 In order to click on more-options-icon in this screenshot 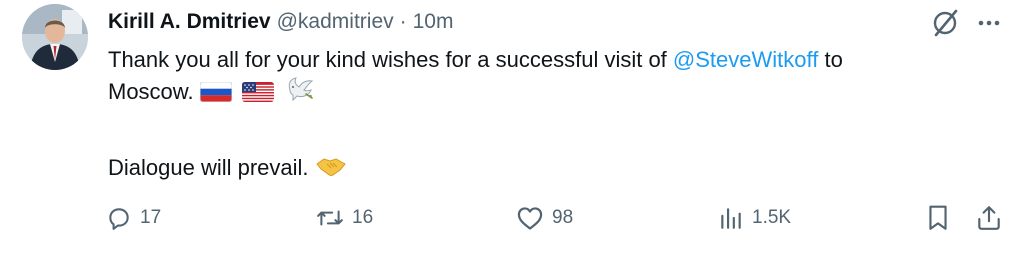, I will do `click(989, 23)`.